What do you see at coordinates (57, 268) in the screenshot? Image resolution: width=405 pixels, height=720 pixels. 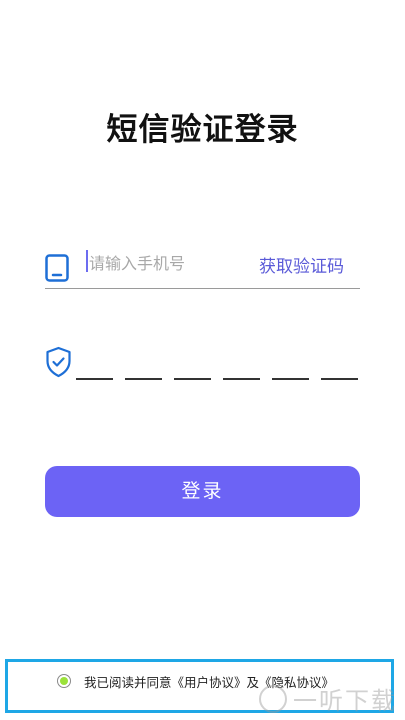 I see `phone-icon` at bounding box center [57, 268].